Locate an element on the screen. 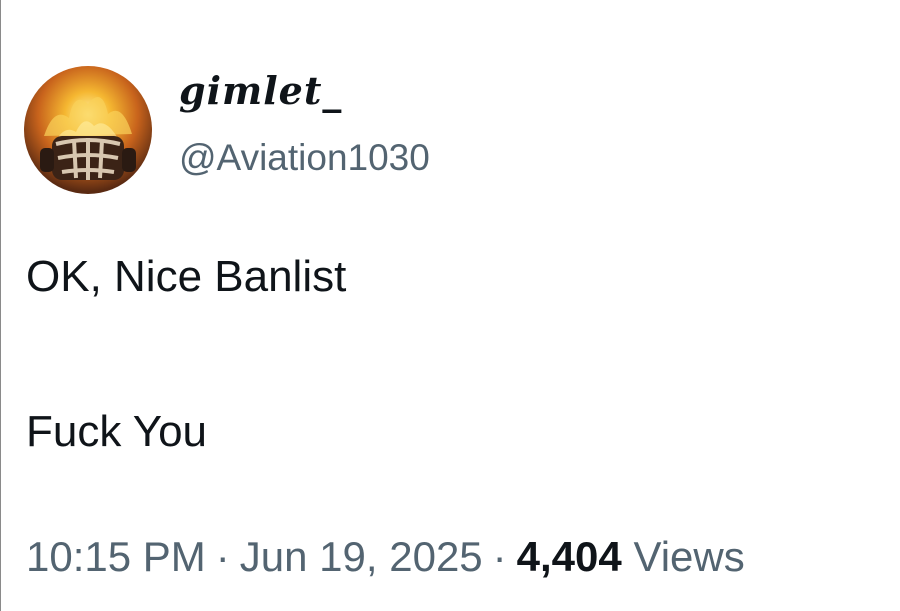 The height and width of the screenshot is (611, 900). views-count: 4,404 is located at coordinates (569, 556).